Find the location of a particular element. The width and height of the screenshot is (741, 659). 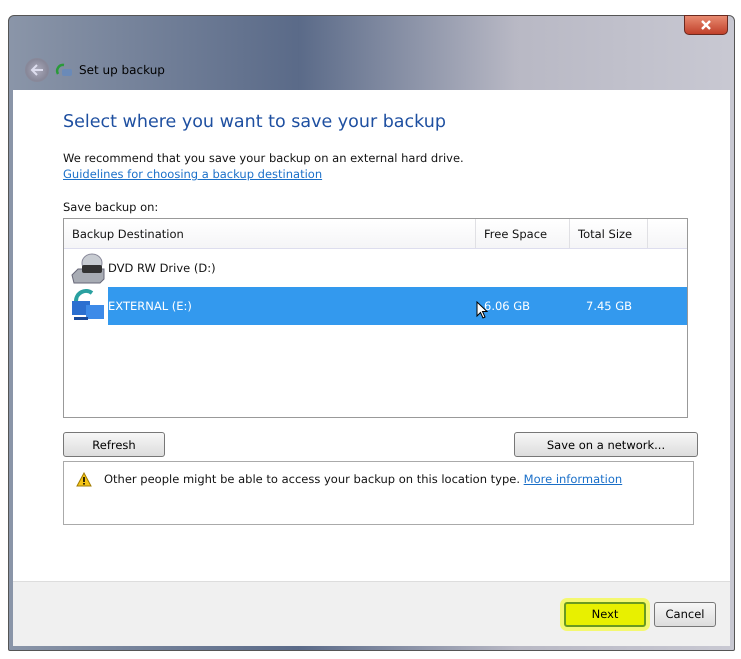

dvd-drive-icon is located at coordinates (88, 268).